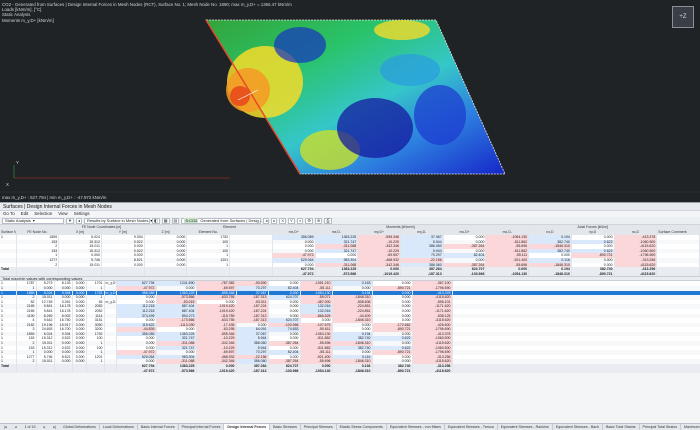  I want to click on menu-view: View, so click(62, 214).